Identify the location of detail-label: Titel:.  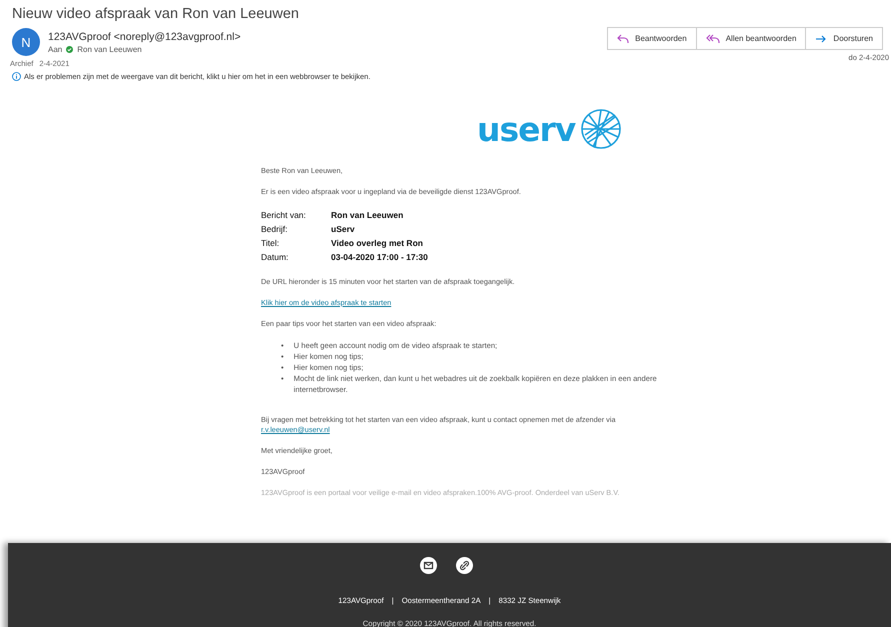
(296, 243).